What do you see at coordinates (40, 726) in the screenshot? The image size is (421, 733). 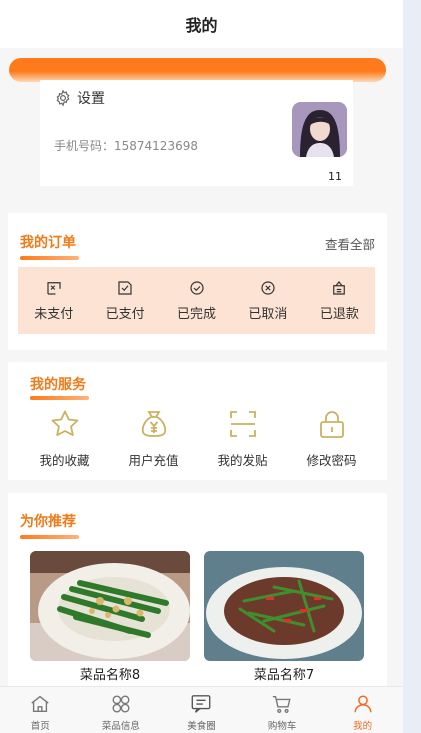 I see `tab-label: 首页` at bounding box center [40, 726].